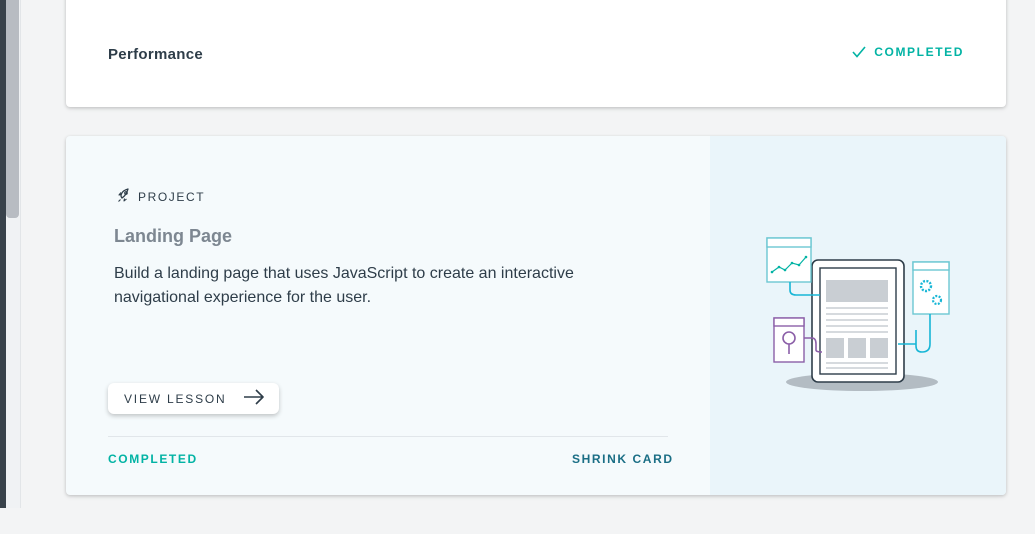  What do you see at coordinates (10, 254) in the screenshot?
I see `left-rail` at bounding box center [10, 254].